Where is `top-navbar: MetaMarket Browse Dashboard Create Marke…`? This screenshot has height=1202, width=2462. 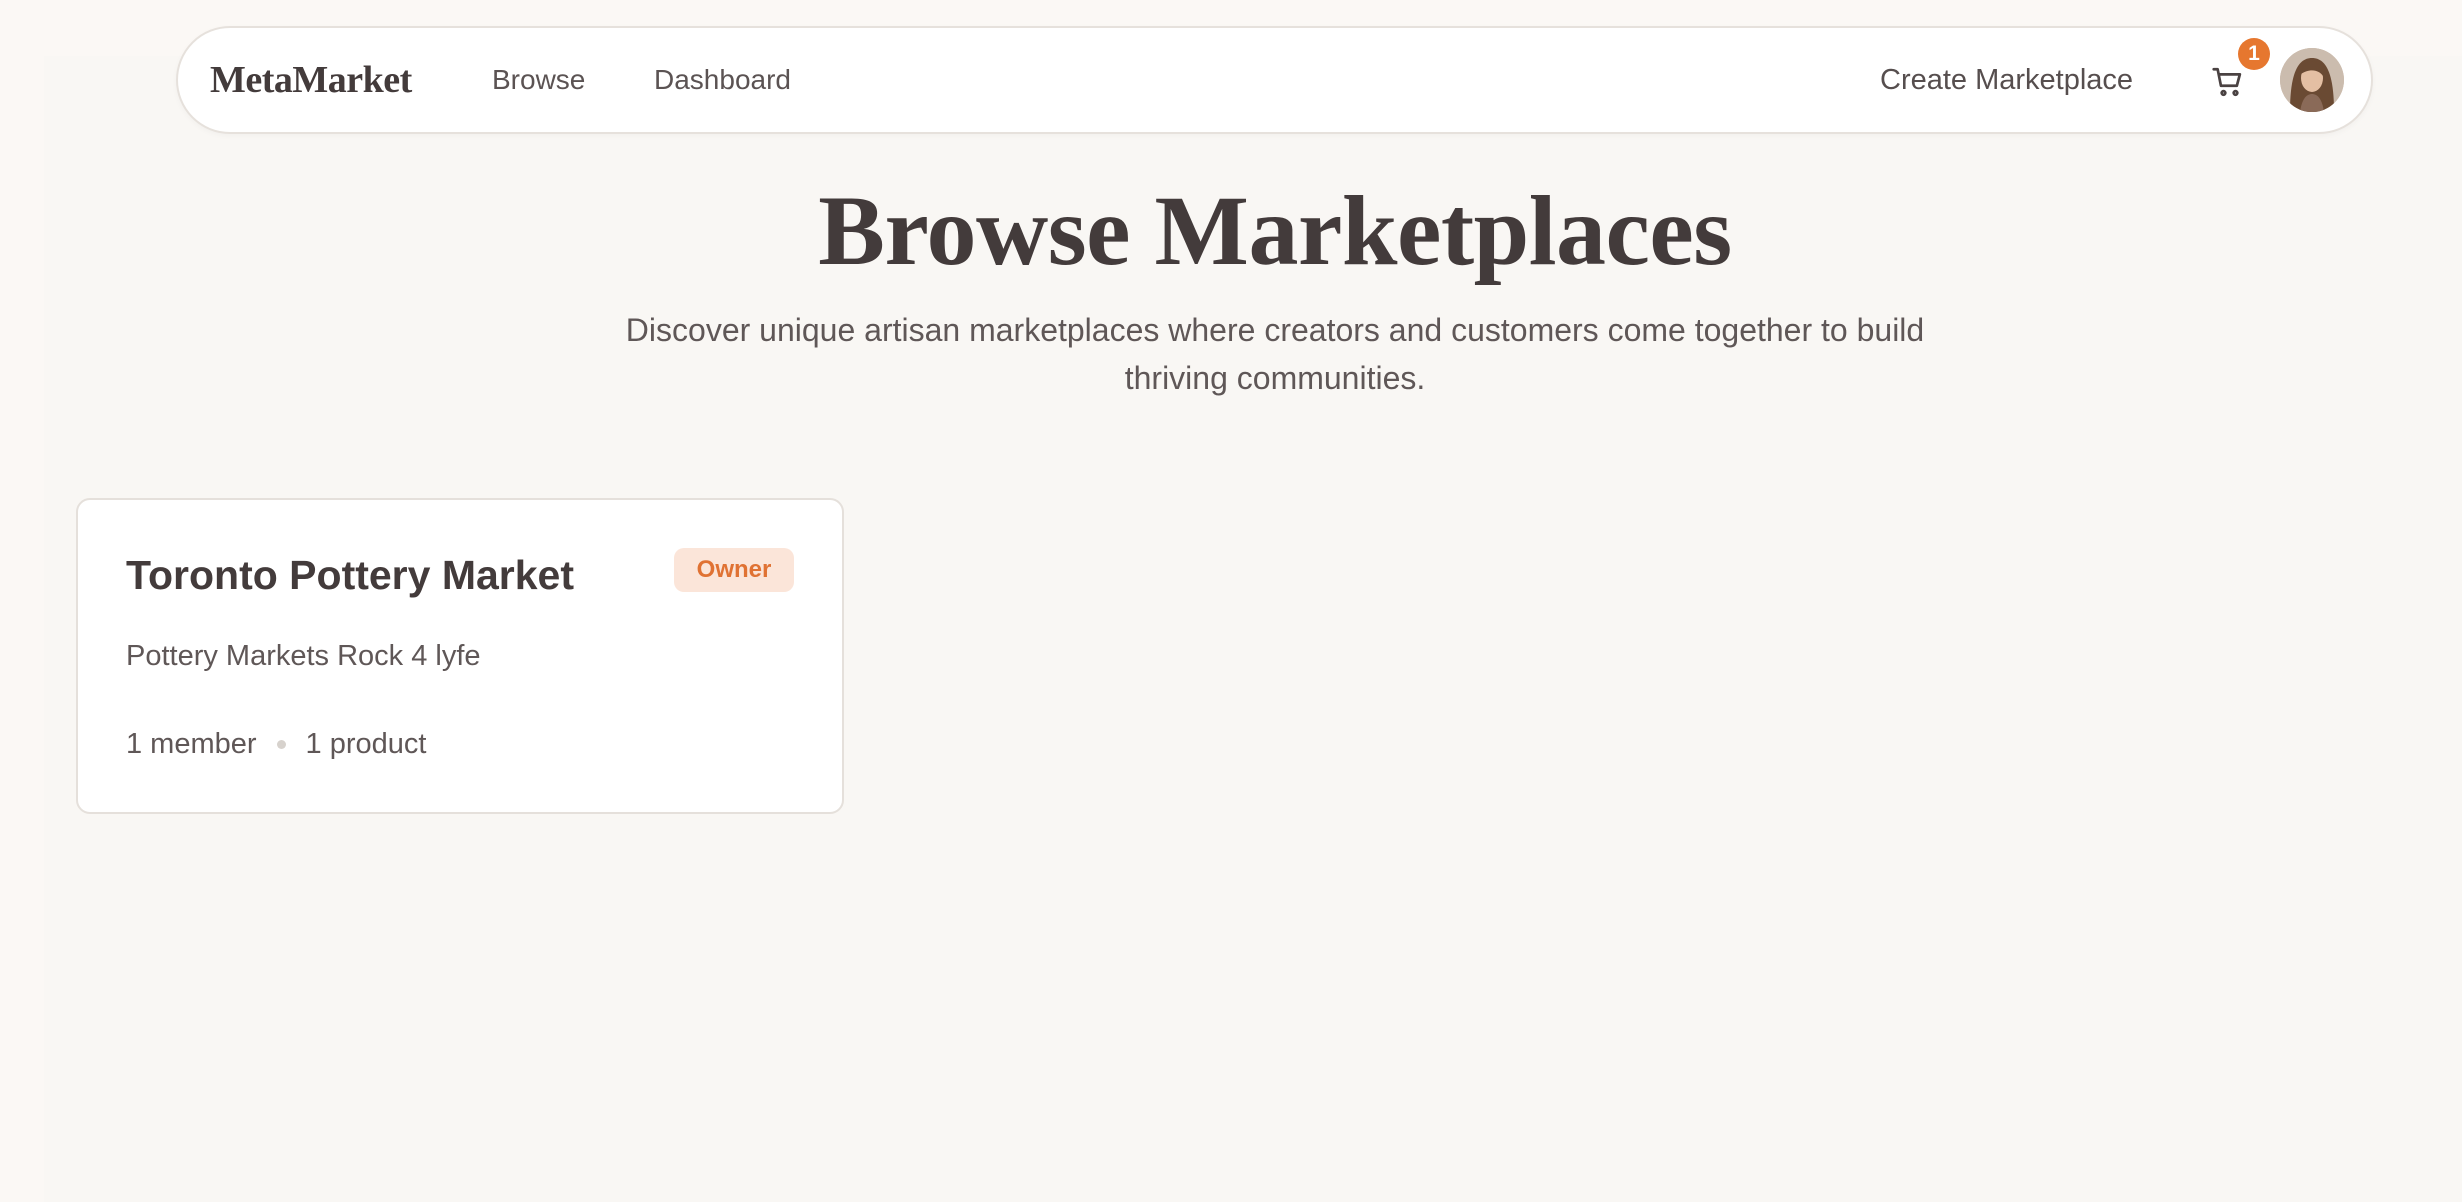 top-navbar: MetaMarket Browse Dashboard Create Marke… is located at coordinates (1274, 80).